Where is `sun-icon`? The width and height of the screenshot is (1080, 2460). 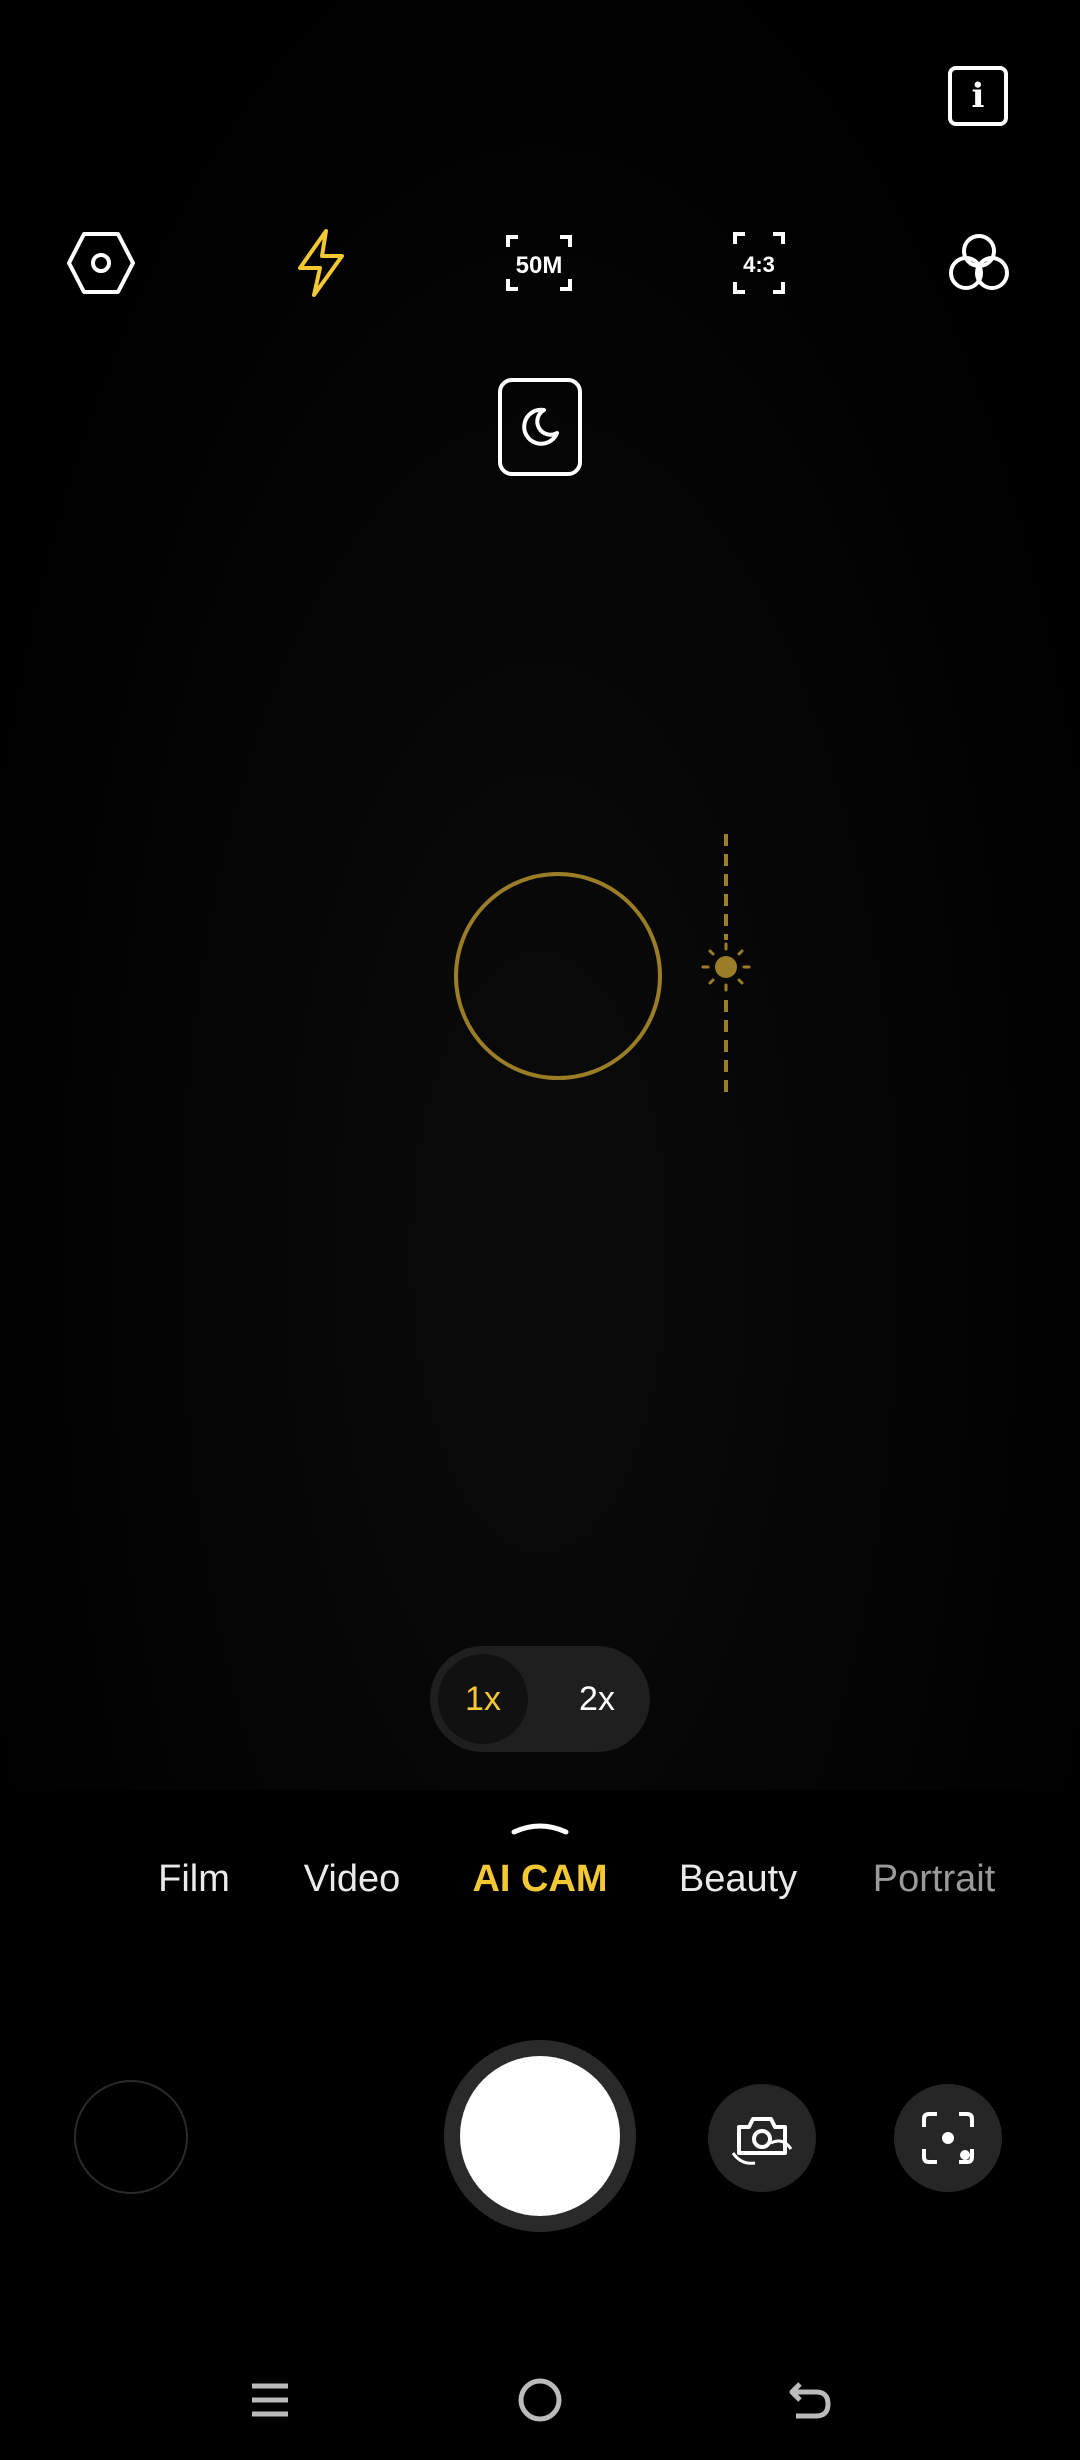 sun-icon is located at coordinates (726, 967).